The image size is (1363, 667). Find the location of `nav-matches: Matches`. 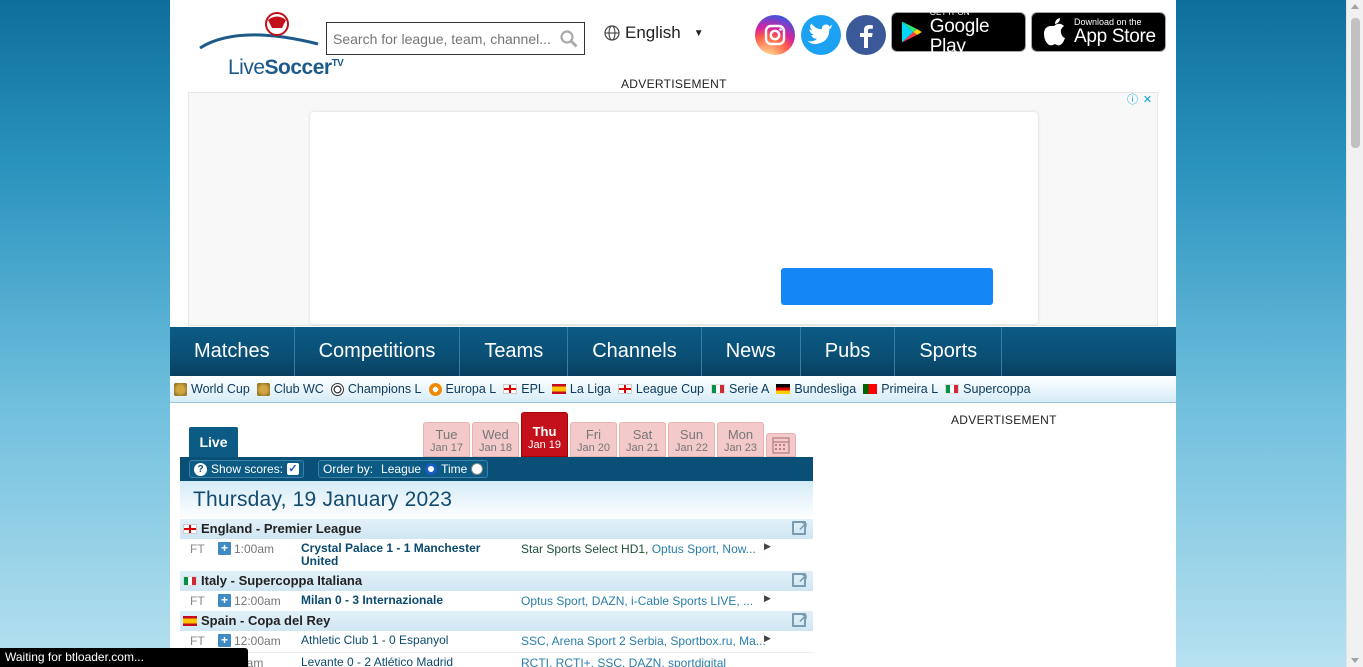

nav-matches: Matches is located at coordinates (232, 351).